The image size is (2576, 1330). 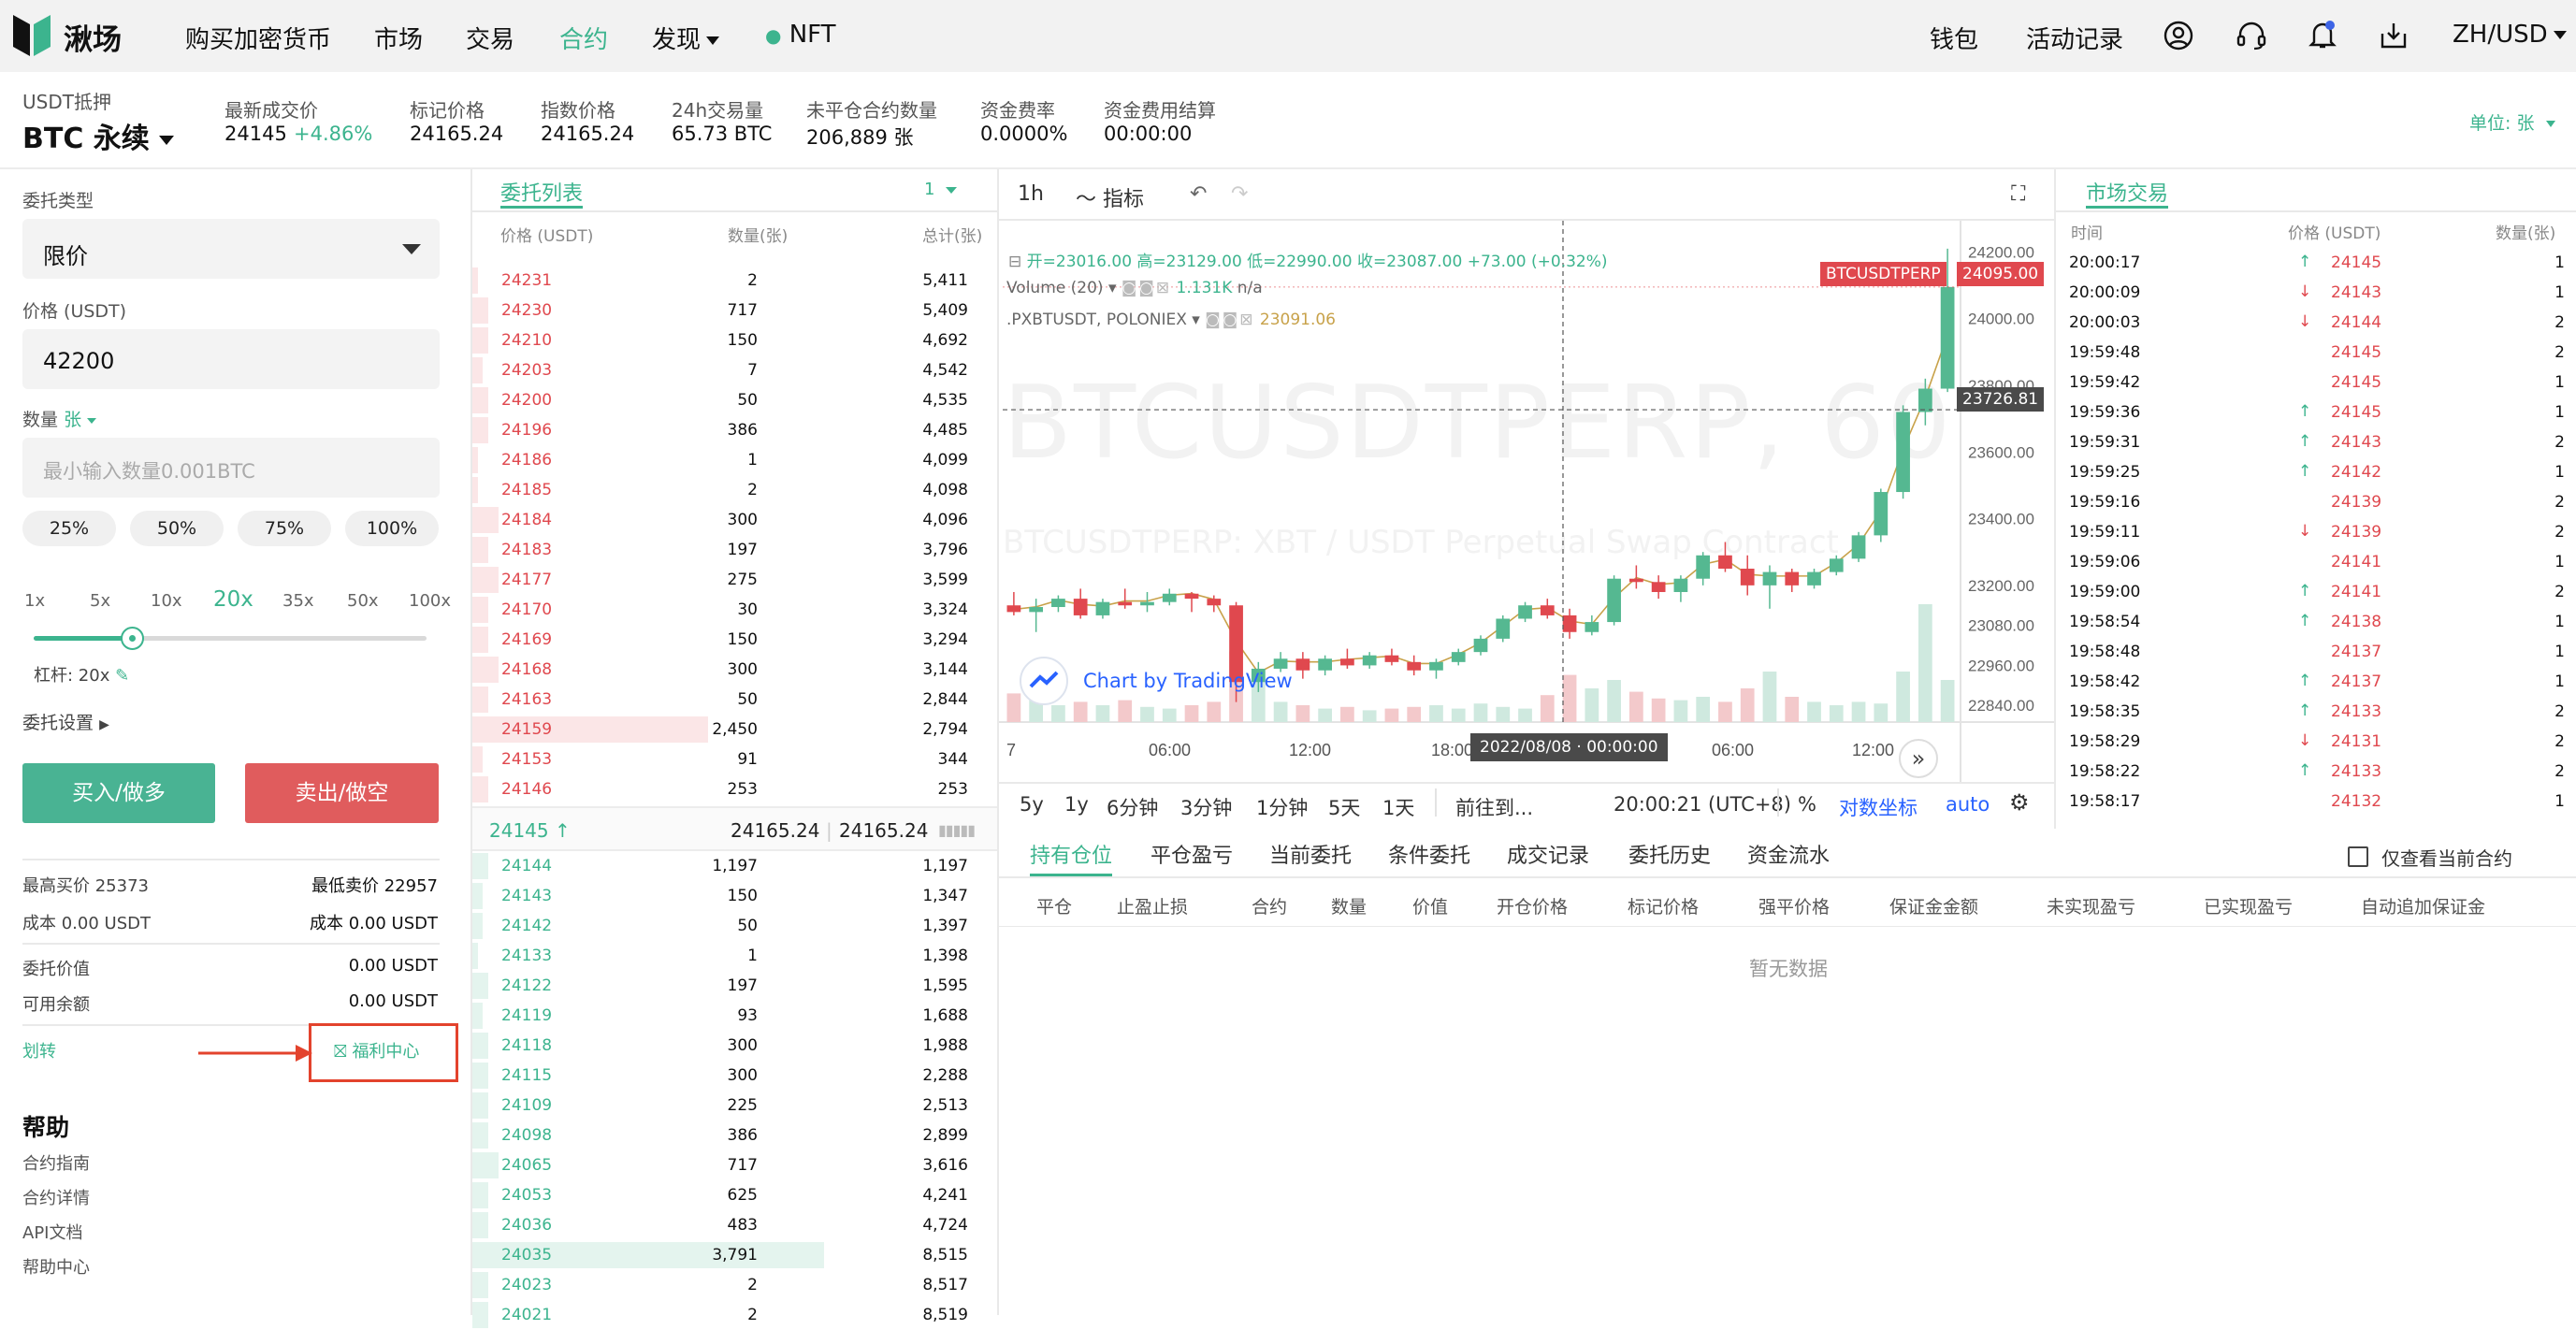 I want to click on ask-row: 24184 300 4,096, so click(x=734, y=520).